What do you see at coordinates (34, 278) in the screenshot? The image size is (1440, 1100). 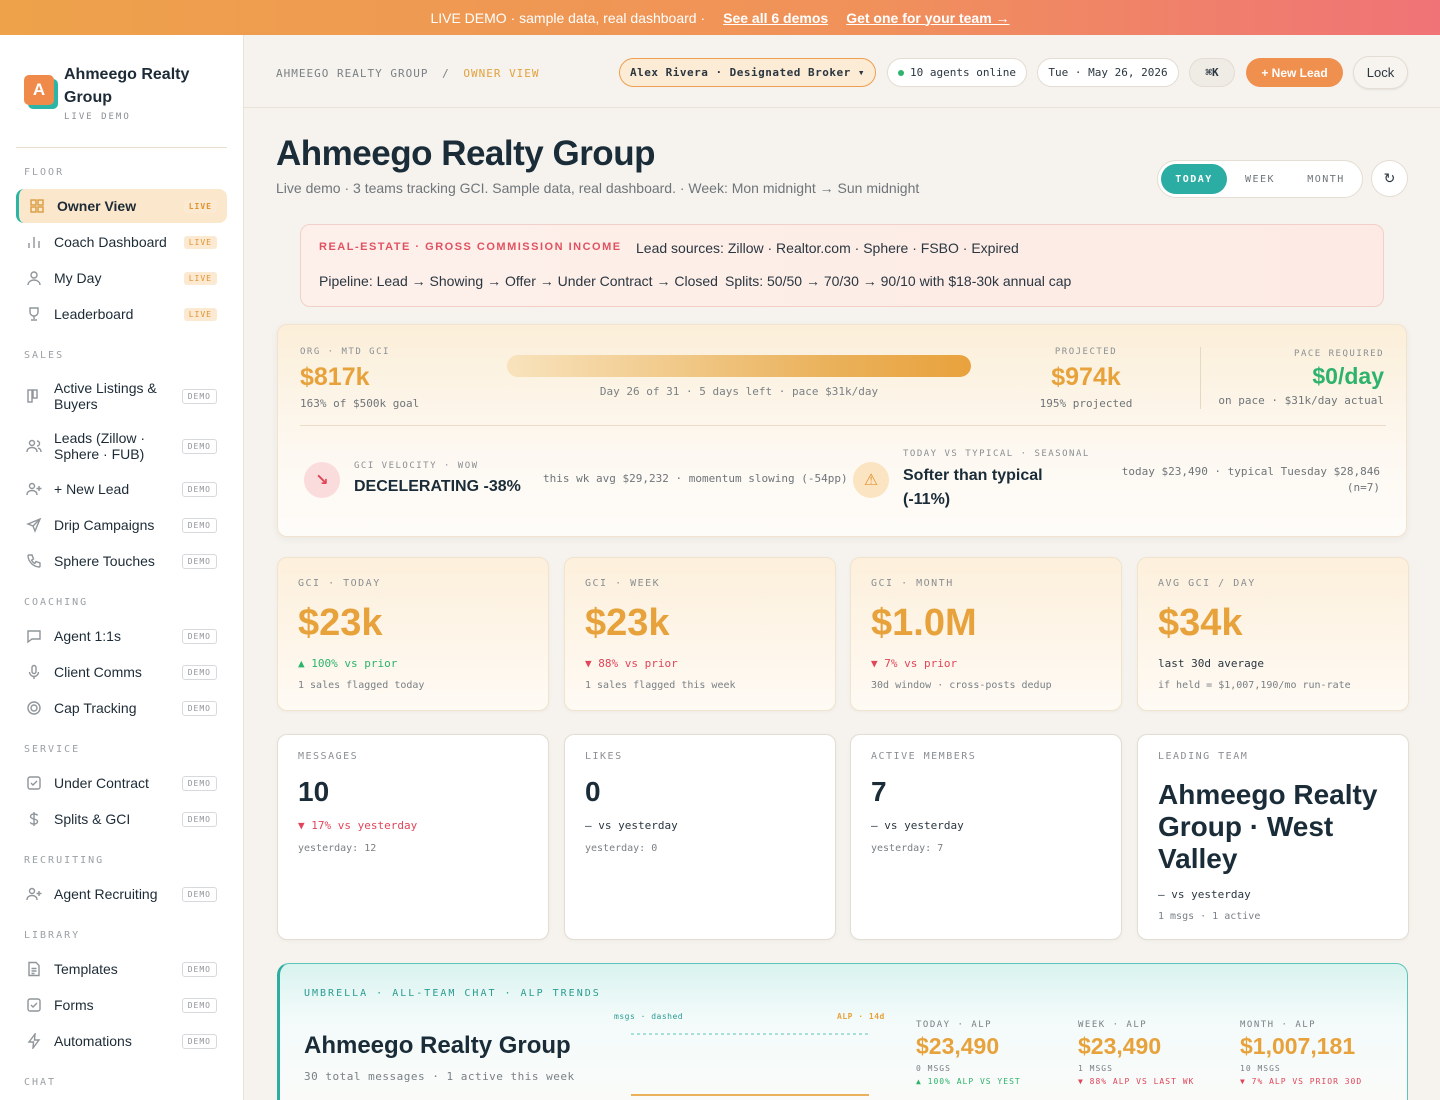 I see `user-icon` at bounding box center [34, 278].